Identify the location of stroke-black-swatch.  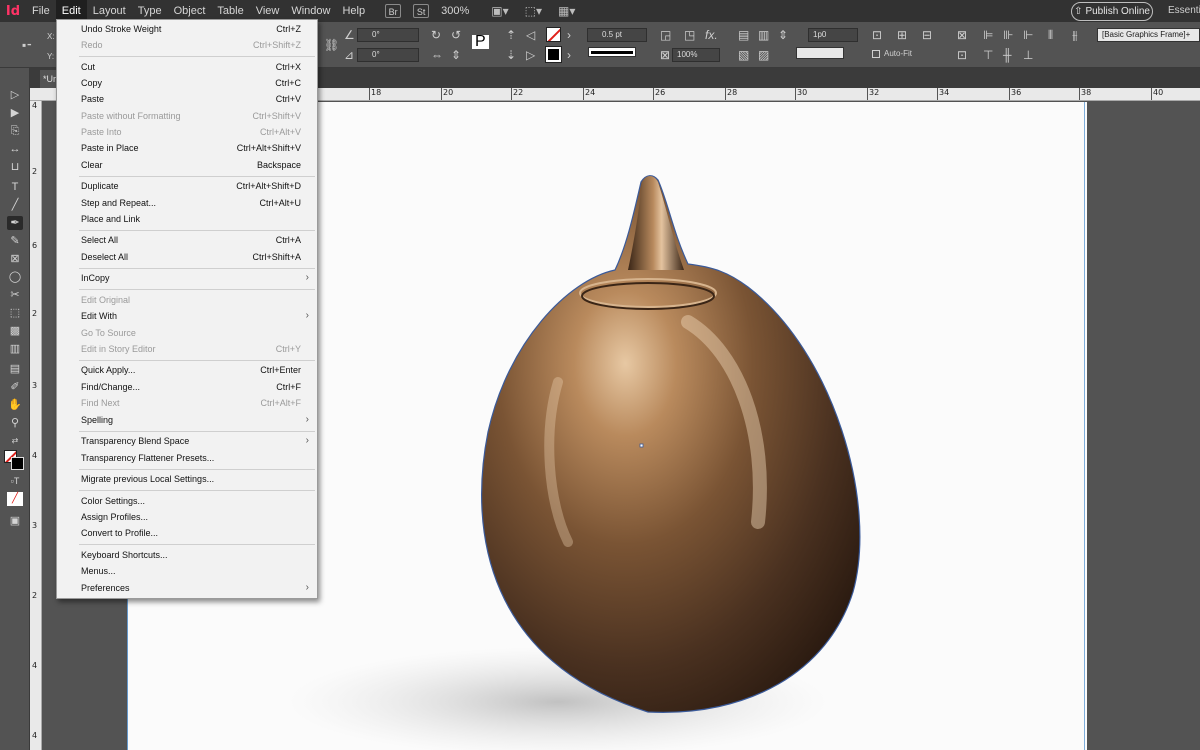
(553, 54).